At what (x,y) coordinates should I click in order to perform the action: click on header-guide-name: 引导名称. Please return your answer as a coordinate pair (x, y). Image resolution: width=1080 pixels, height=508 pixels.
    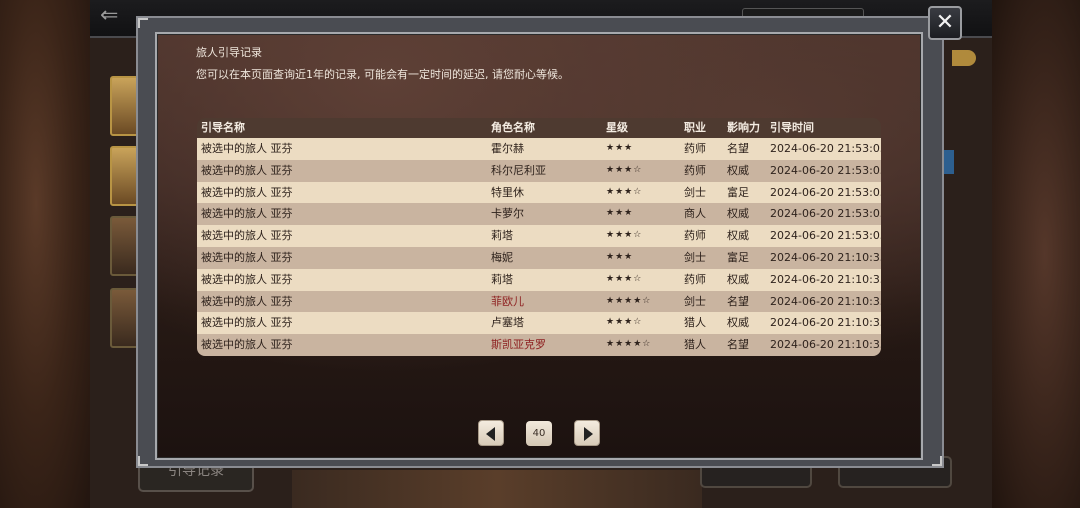
    Looking at the image, I should click on (223, 127).